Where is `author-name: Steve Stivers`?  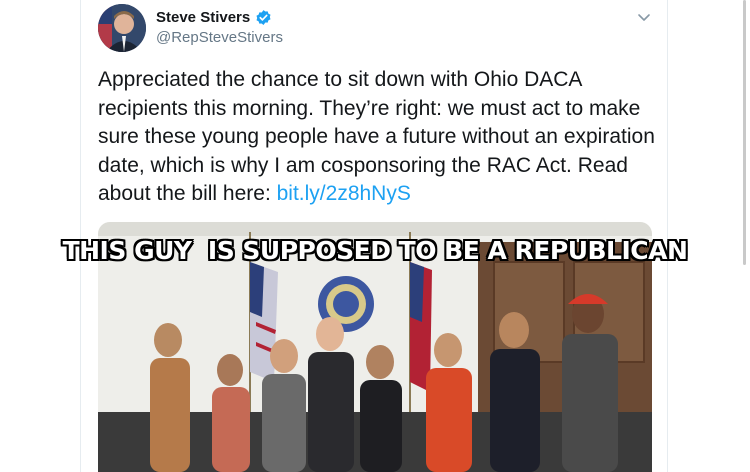
author-name: Steve Stivers is located at coordinates (203, 17).